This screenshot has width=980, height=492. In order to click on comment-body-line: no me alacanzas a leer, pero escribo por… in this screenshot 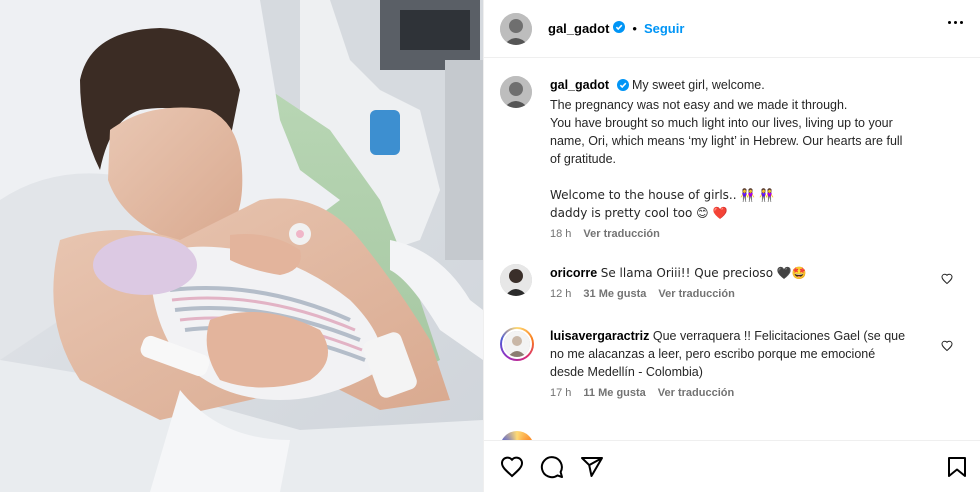, I will do `click(713, 354)`.